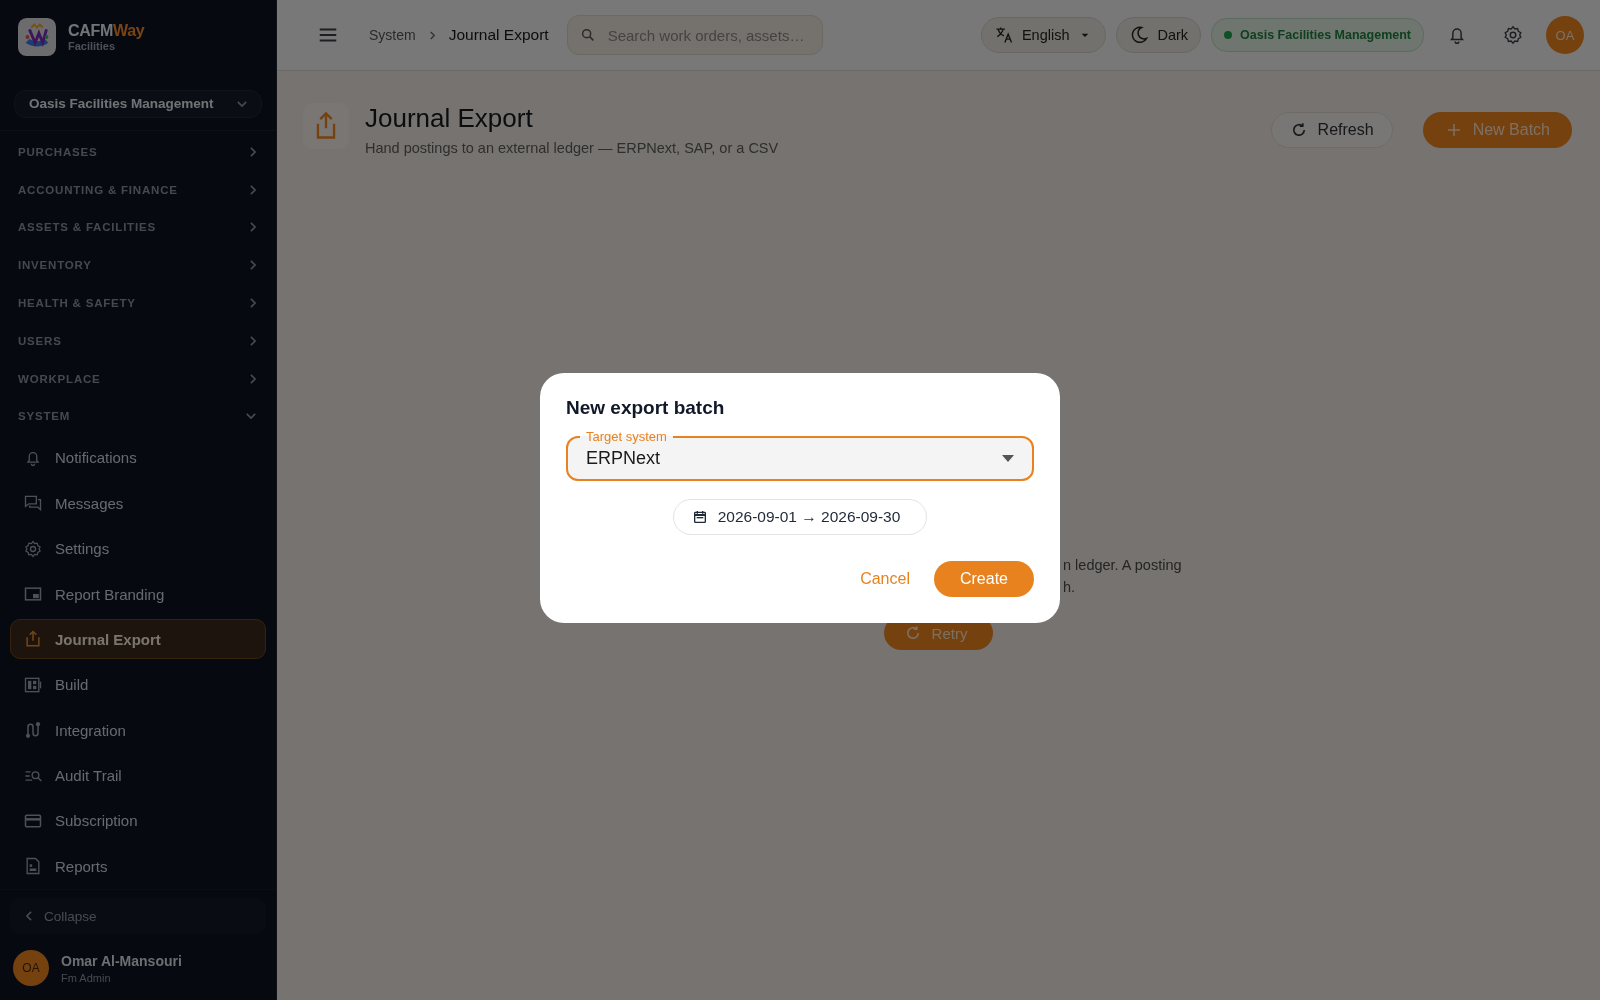 The image size is (1600, 1000). What do you see at coordinates (138, 866) in the screenshot?
I see `sidebar-item: Reports` at bounding box center [138, 866].